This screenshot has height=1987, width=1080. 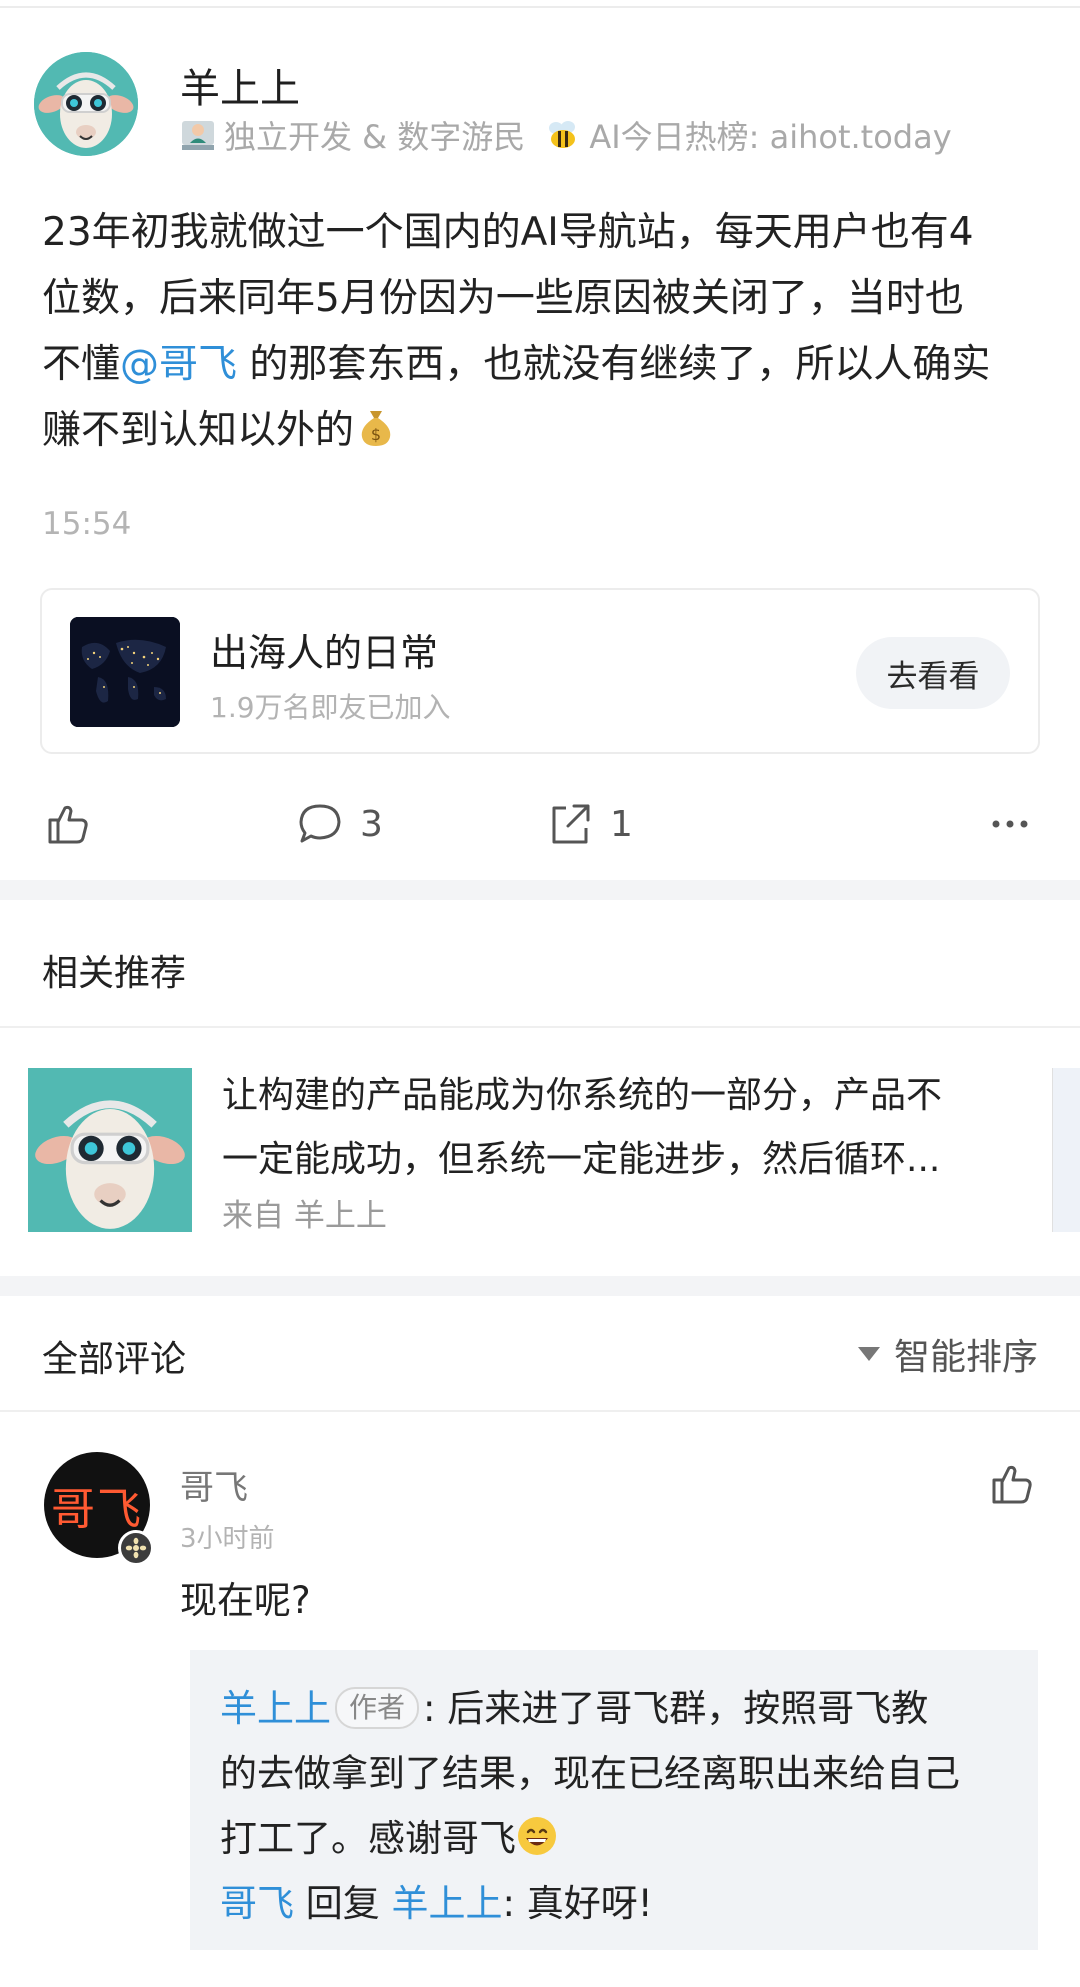 What do you see at coordinates (540, 825) in the screenshot?
I see `post-actions: 3 1` at bounding box center [540, 825].